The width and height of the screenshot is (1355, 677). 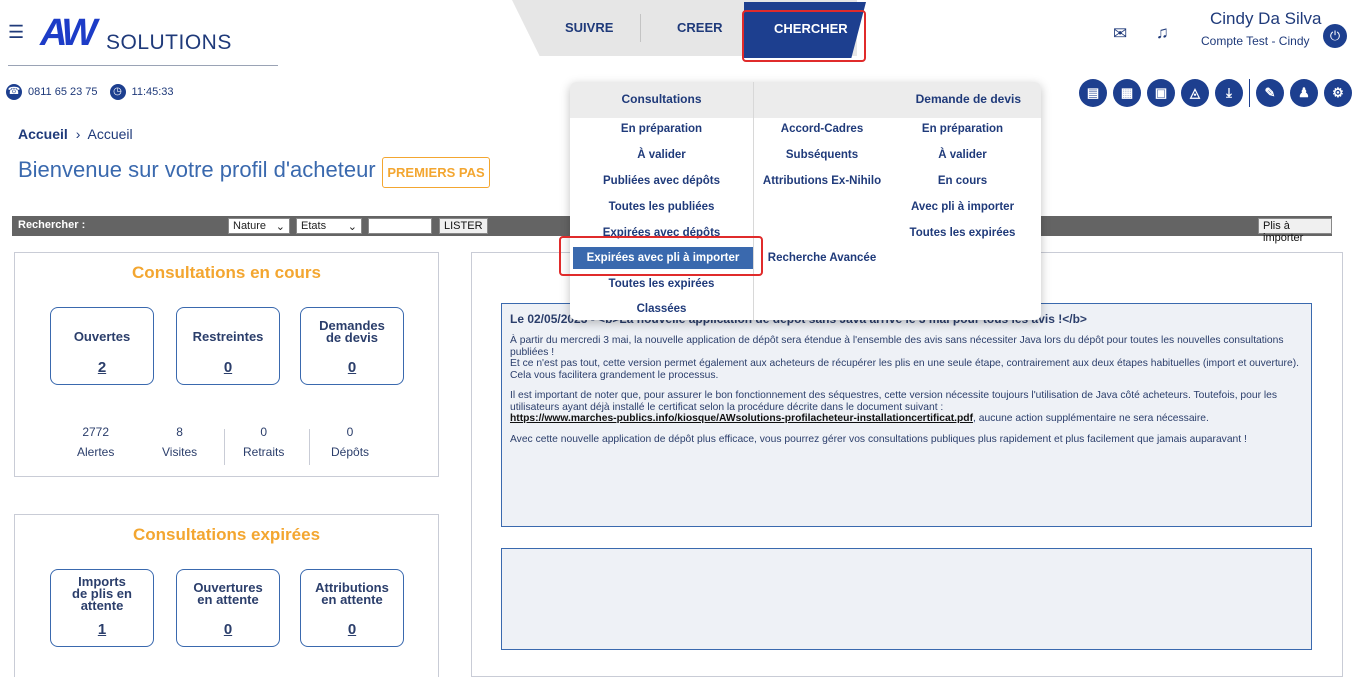 What do you see at coordinates (250, 226) in the screenshot?
I see `nature-select-value: Nature` at bounding box center [250, 226].